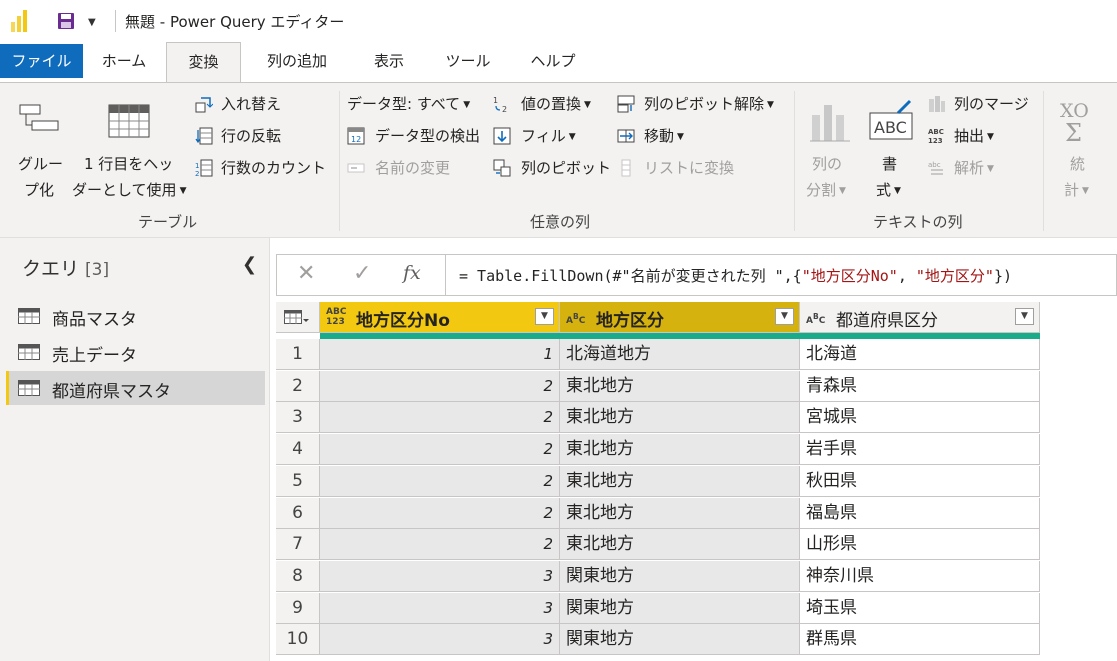  What do you see at coordinates (1082, 146) in the screenshot?
I see `statistics-dropdown: XO Σ 統 計 ▼` at bounding box center [1082, 146].